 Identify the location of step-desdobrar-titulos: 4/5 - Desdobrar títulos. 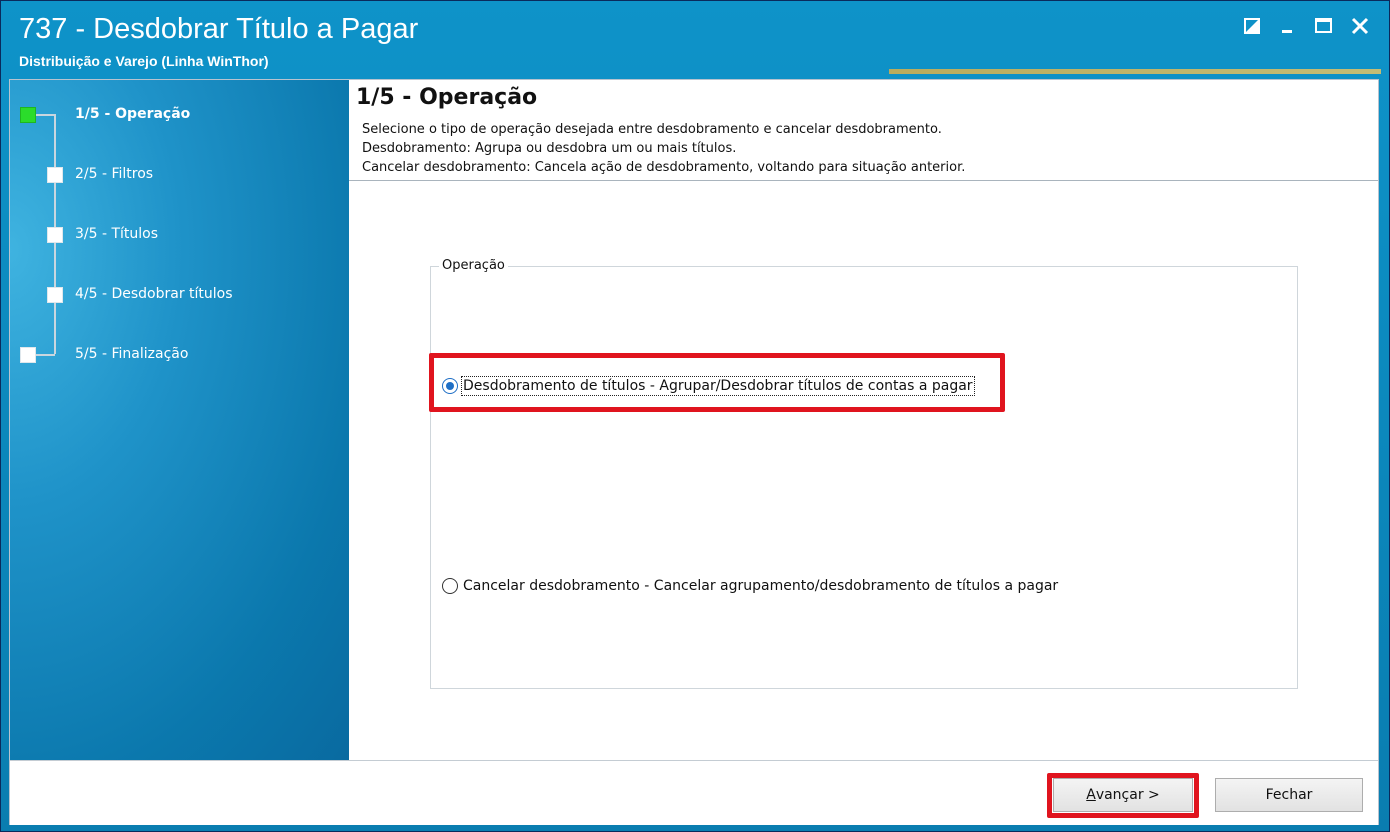
(175, 295).